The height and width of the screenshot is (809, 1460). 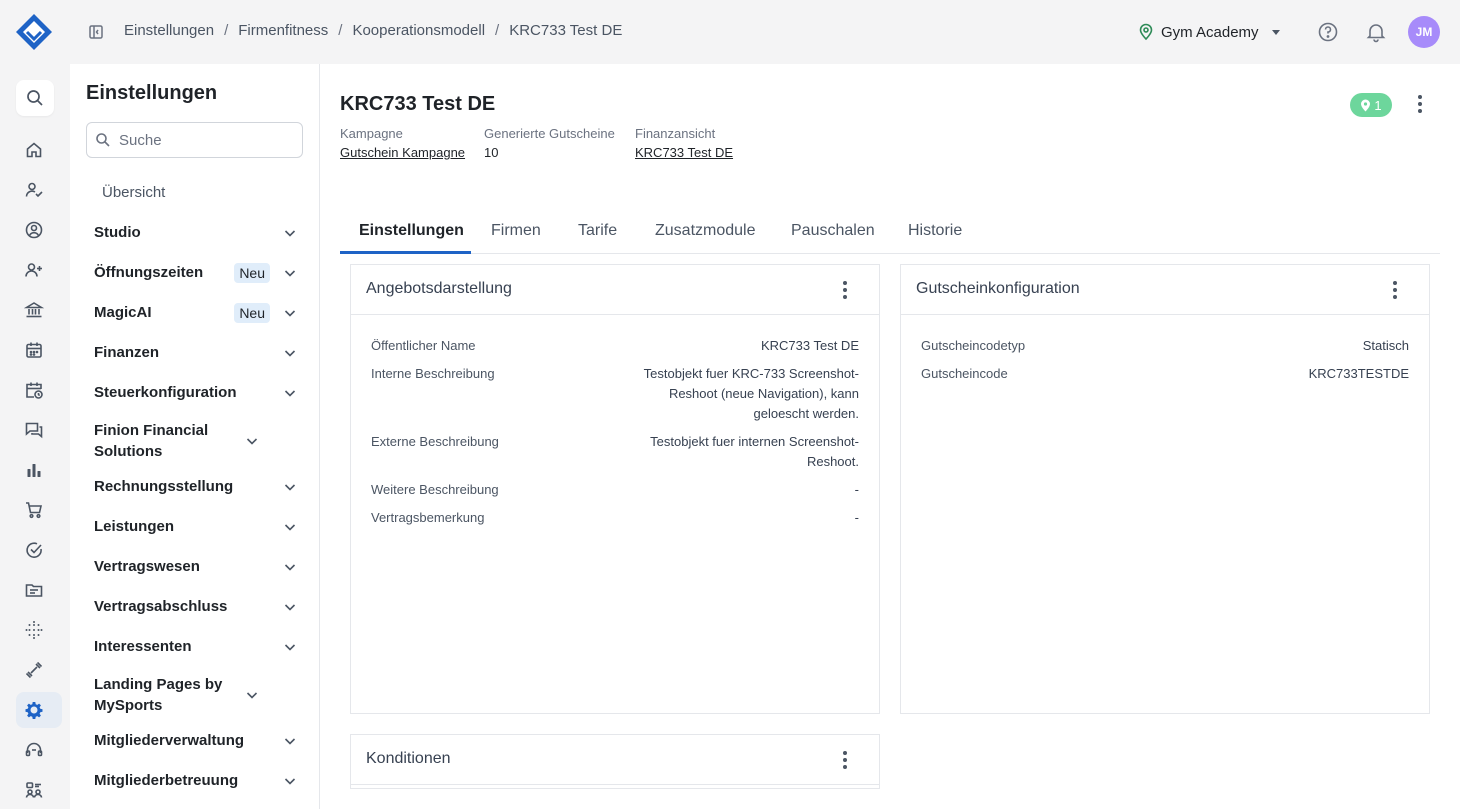 What do you see at coordinates (103, 140) in the screenshot?
I see `search-icon` at bounding box center [103, 140].